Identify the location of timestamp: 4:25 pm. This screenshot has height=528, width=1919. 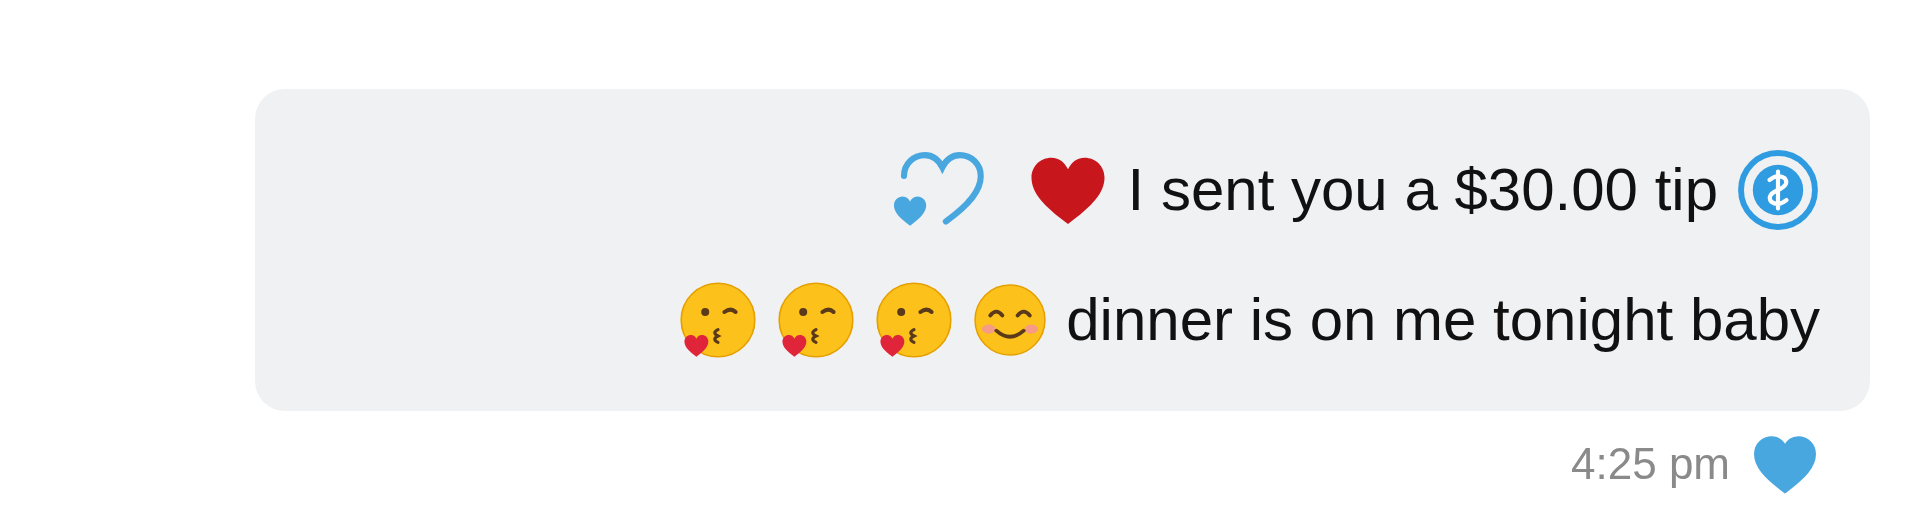
(1650, 464).